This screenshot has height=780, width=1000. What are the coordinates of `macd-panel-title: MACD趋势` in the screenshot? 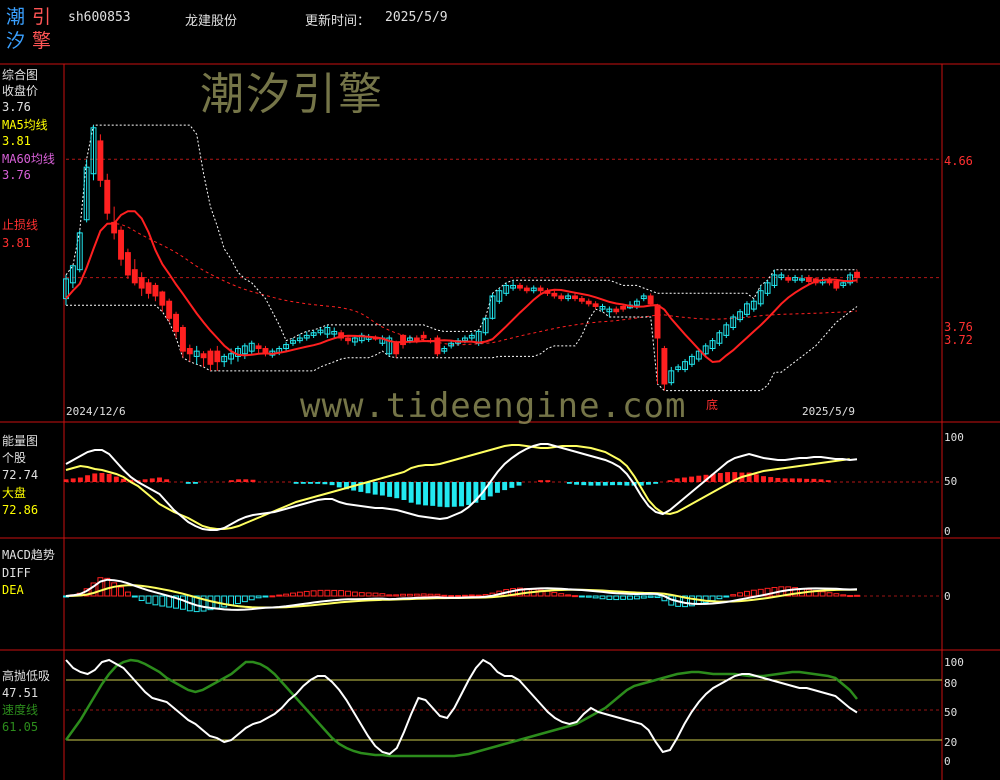 It's located at (28, 555).